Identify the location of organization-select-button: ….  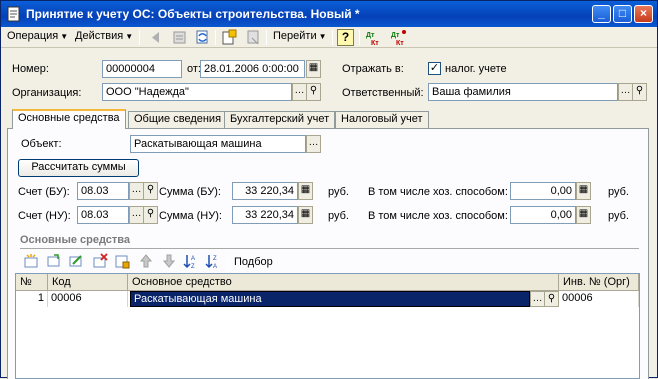
(299, 92).